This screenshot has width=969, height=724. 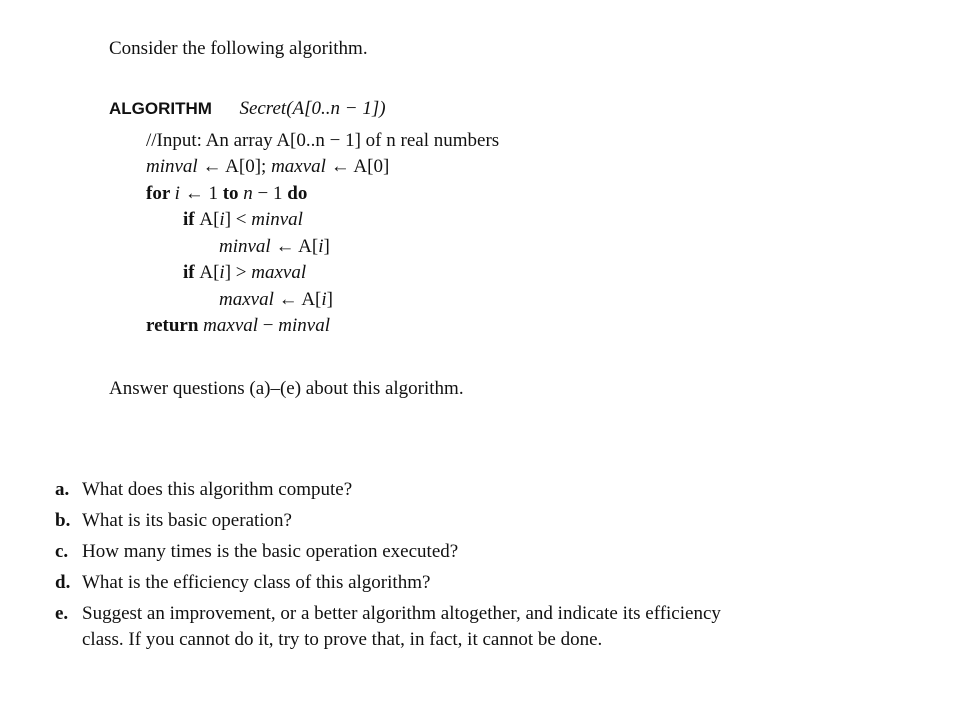 What do you see at coordinates (62, 551) in the screenshot?
I see `question-label: c.` at bounding box center [62, 551].